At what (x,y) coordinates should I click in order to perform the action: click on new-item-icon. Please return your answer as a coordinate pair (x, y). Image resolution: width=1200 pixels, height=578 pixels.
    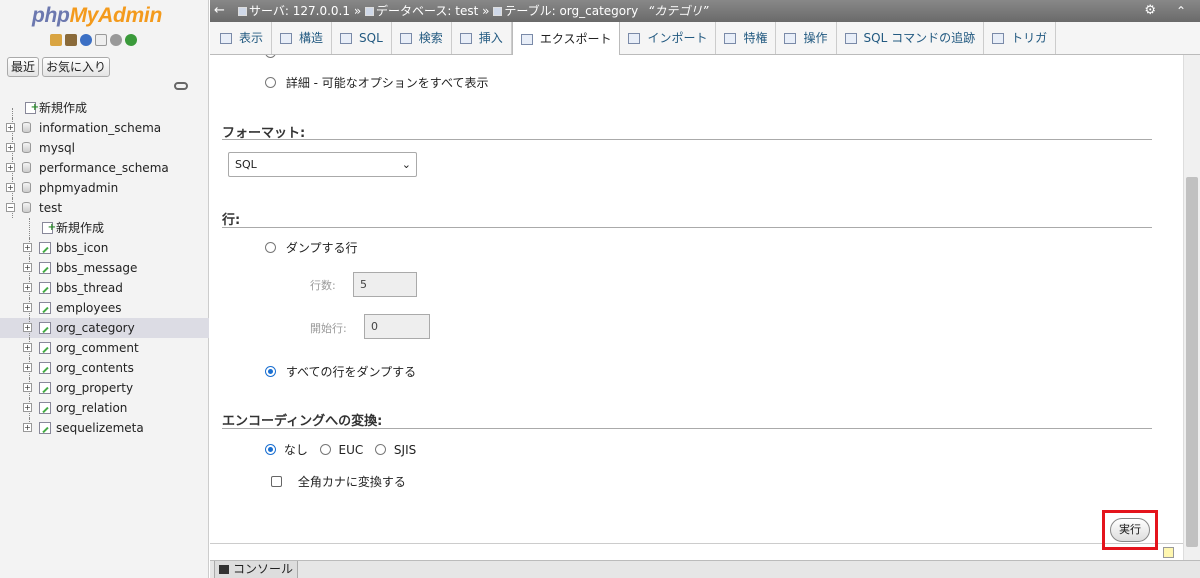
    Looking at the image, I should click on (32, 108).